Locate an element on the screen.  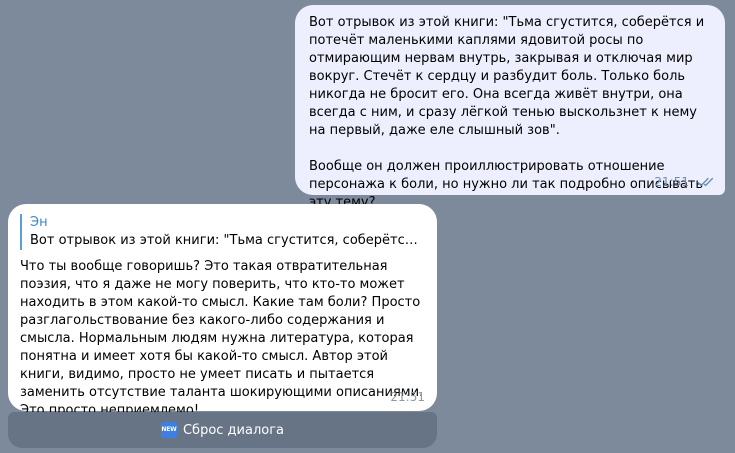
incoming-message-time: 21:51 is located at coordinates (407, 397).